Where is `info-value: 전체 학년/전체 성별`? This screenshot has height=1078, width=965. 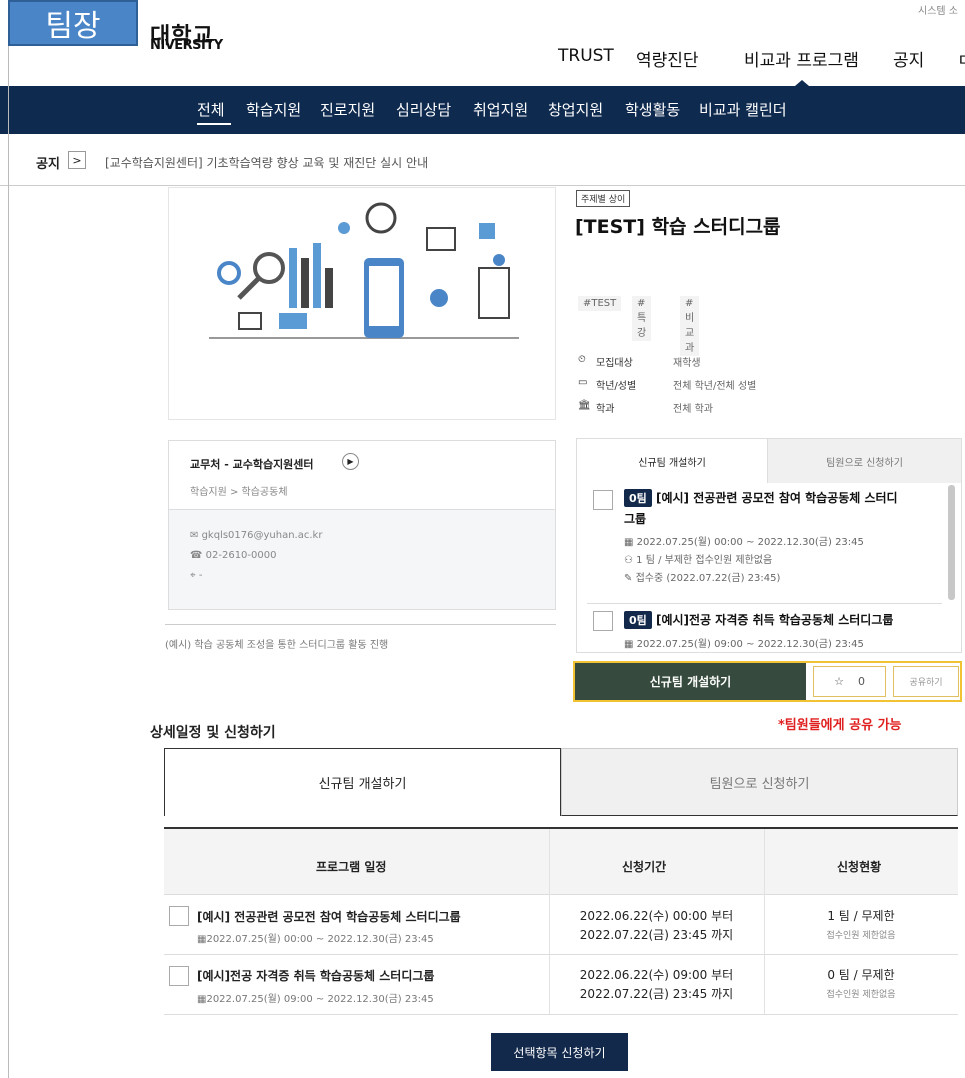
info-value: 전체 학년/전체 성별 is located at coordinates (715, 386).